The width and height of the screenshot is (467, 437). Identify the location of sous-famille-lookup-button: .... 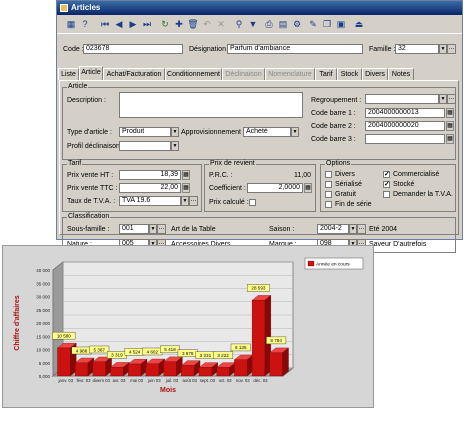
(161, 229).